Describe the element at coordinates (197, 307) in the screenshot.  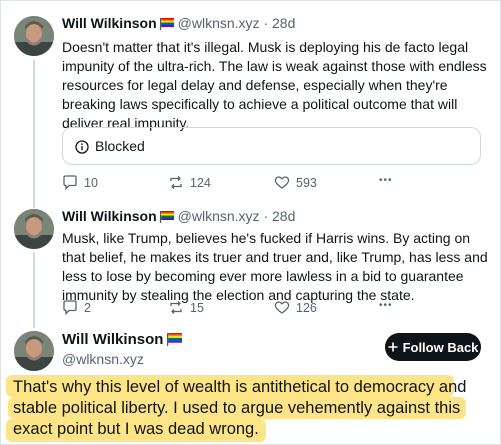
I see `repost-count: 15` at that location.